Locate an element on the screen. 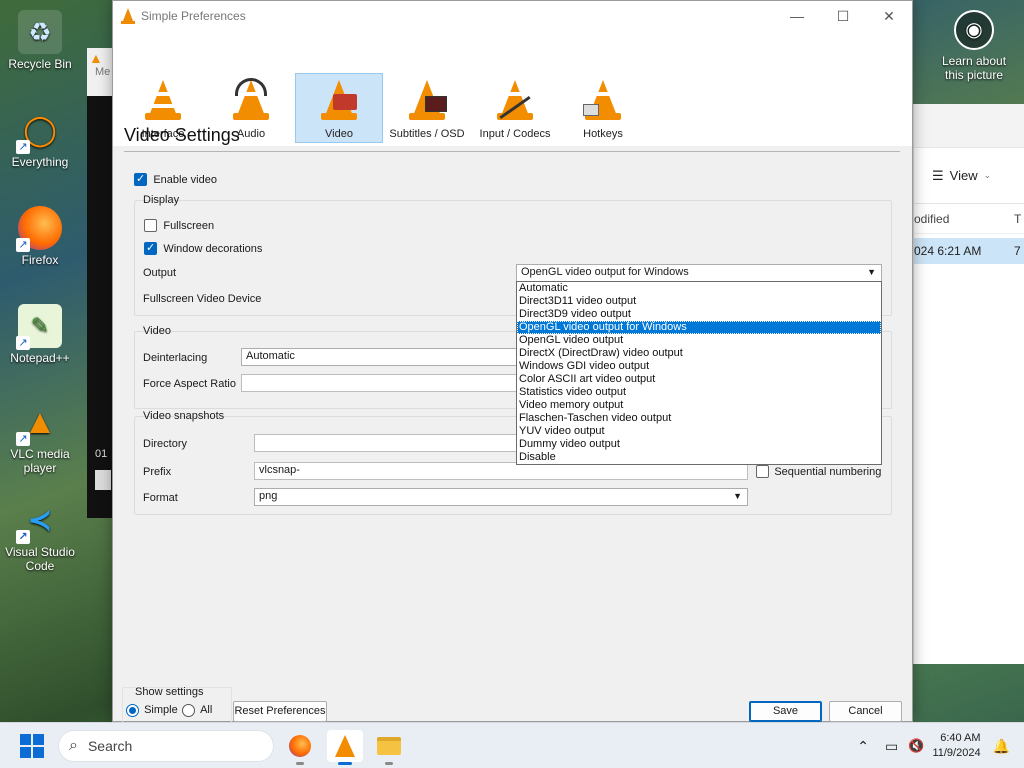 This screenshot has height=768, width=1024. vscode-icon: ≺ ↗ is located at coordinates (39, 521).